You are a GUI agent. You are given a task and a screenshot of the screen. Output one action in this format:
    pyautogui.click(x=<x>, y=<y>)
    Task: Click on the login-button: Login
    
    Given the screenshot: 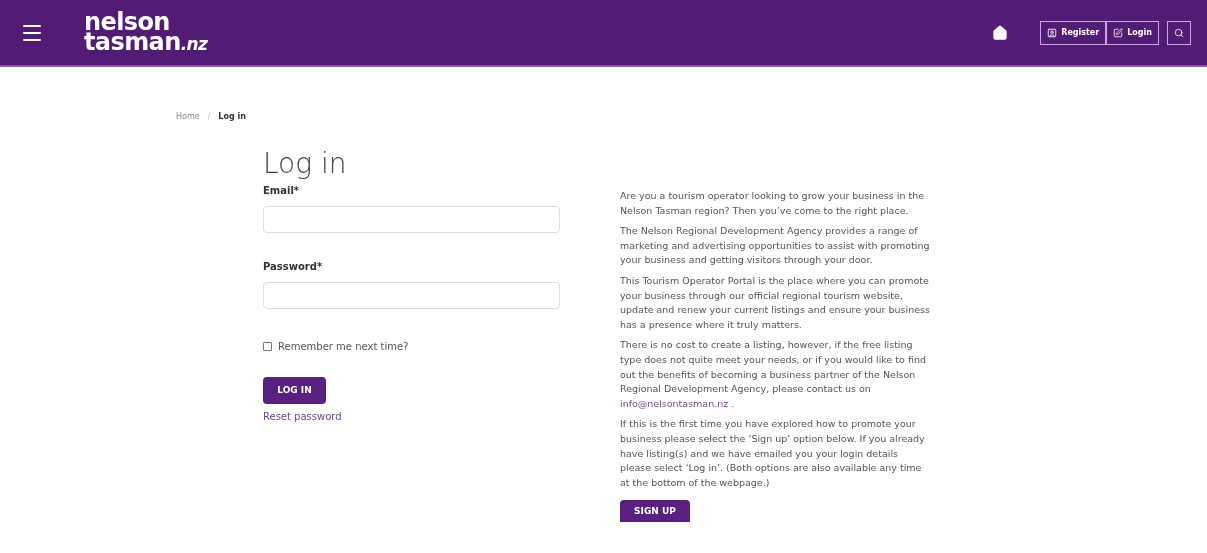 What is the action you would take?
    pyautogui.click(x=1132, y=32)
    